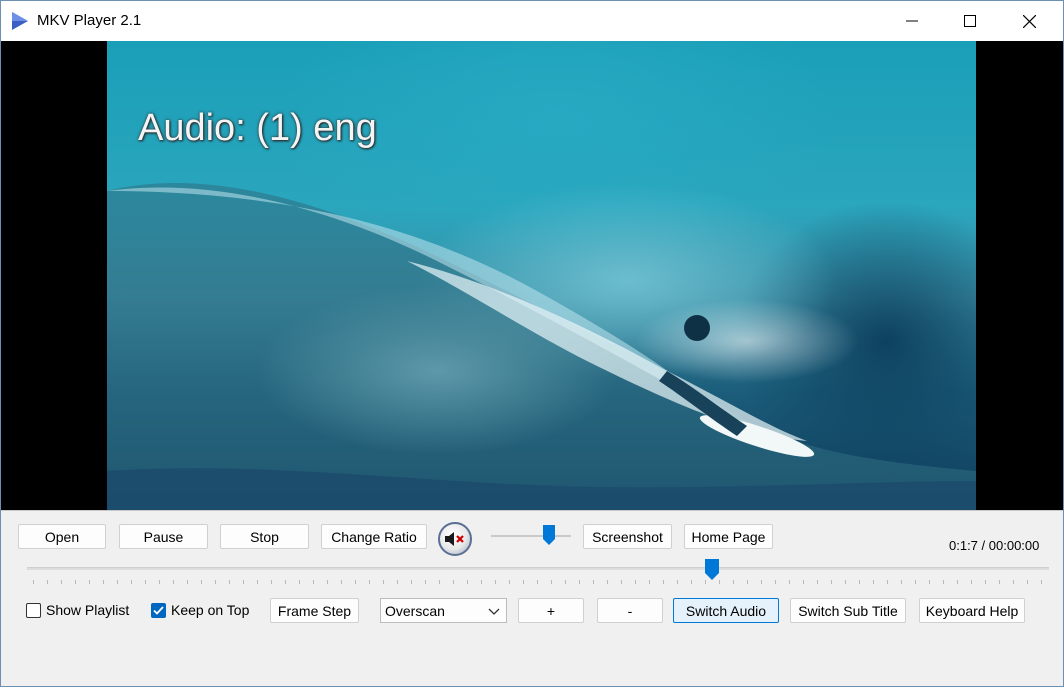 Image resolution: width=1064 pixels, height=687 pixels. Describe the element at coordinates (848, 610) in the screenshot. I see `switch-subtitle-button: Switch Sub Title` at that location.